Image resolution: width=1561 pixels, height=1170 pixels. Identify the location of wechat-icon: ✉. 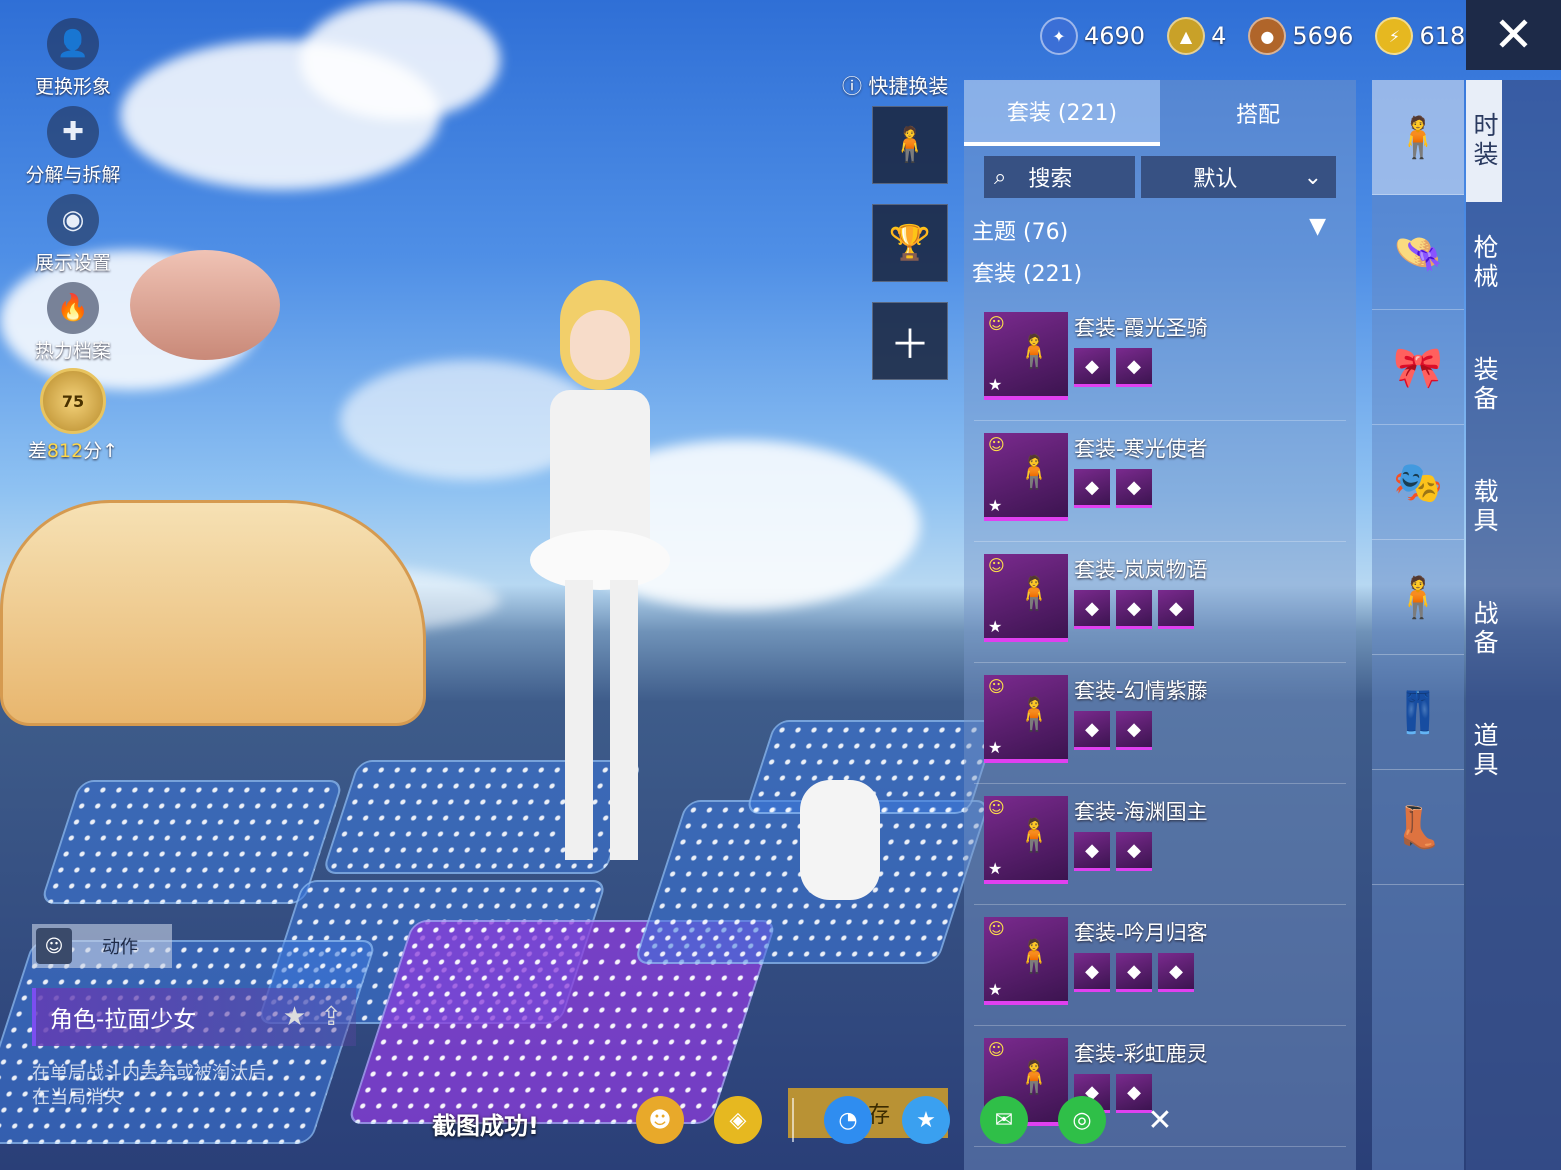
(1004, 1120).